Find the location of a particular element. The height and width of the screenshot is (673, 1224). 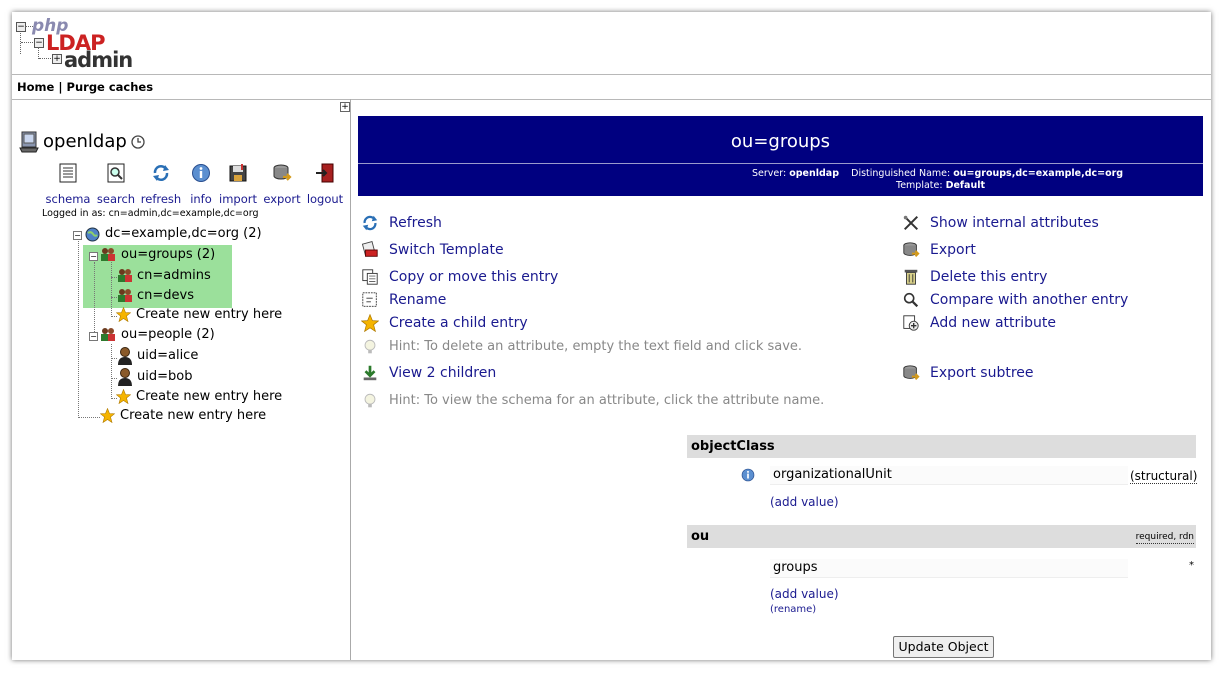

ou-value-field: groups is located at coordinates (949, 568).